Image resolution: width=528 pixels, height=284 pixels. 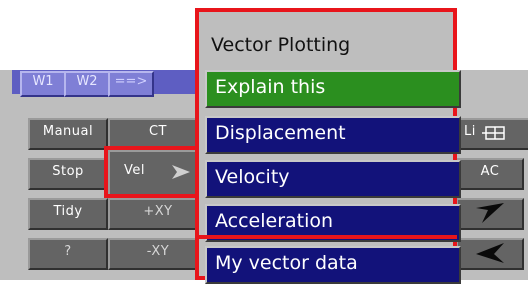 What do you see at coordinates (281, 45) in the screenshot?
I see `menu-title: Vector Plotting` at bounding box center [281, 45].